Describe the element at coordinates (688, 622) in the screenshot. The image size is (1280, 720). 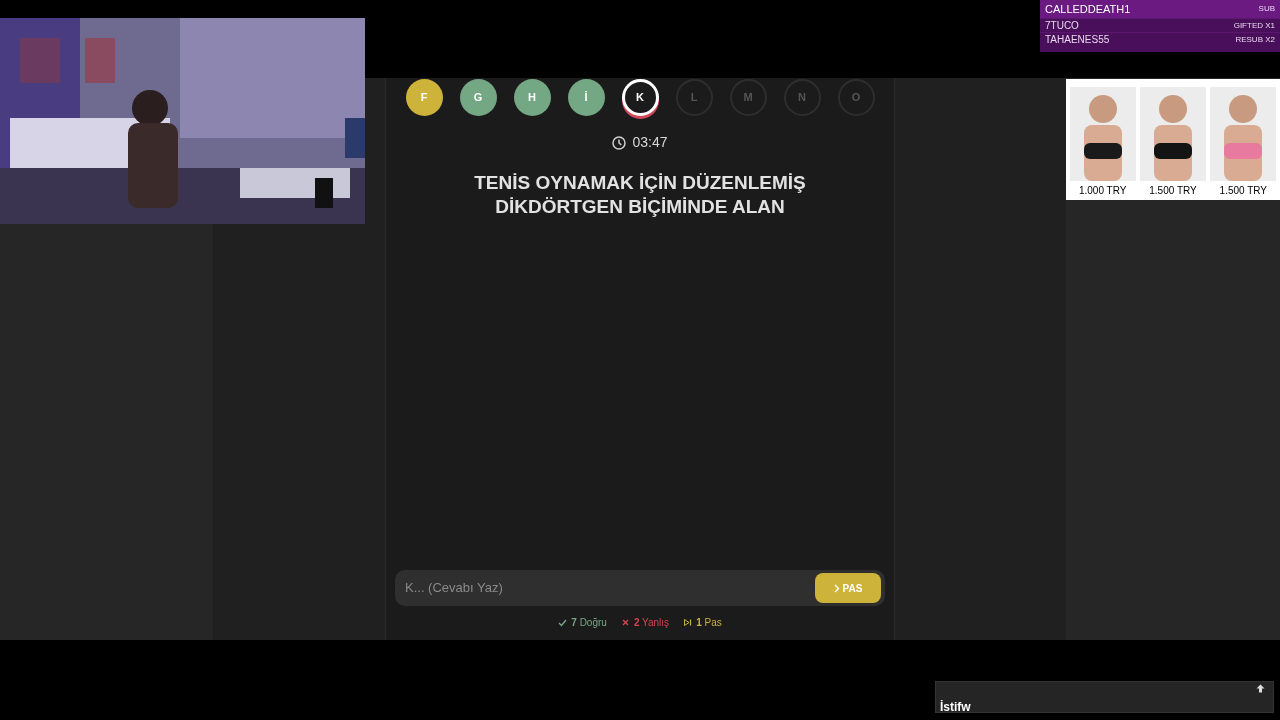
I see `skip-icon` at that location.